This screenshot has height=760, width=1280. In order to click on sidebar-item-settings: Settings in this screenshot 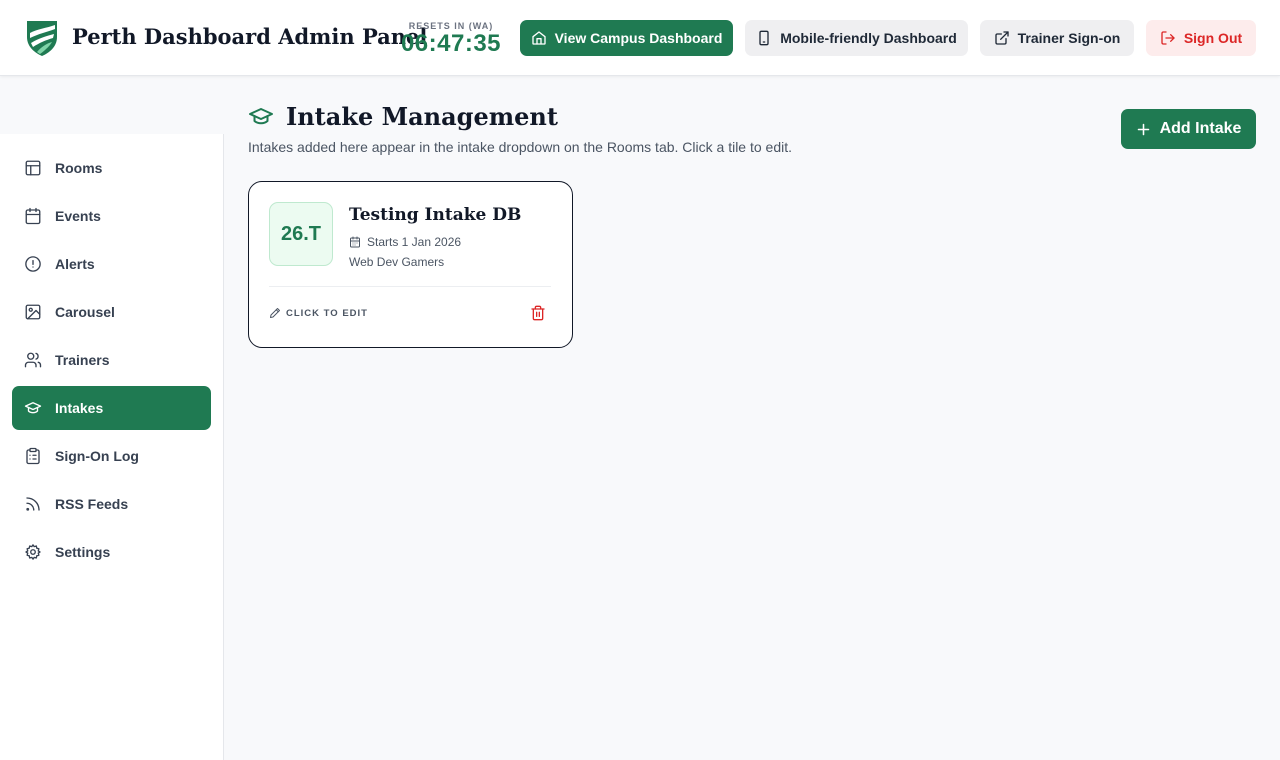, I will do `click(111, 552)`.